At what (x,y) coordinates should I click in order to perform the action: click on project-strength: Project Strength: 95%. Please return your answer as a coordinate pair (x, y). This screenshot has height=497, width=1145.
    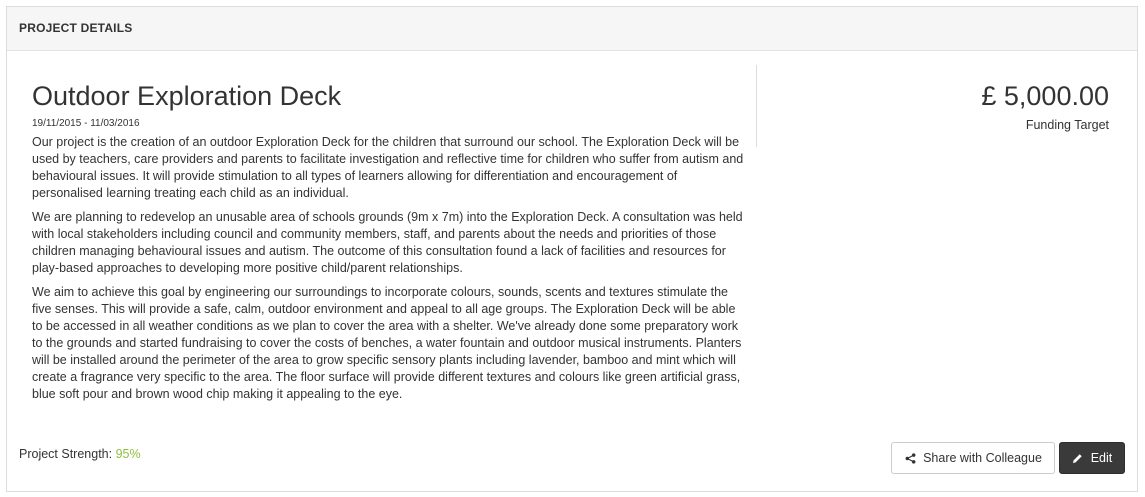
    Looking at the image, I should click on (80, 454).